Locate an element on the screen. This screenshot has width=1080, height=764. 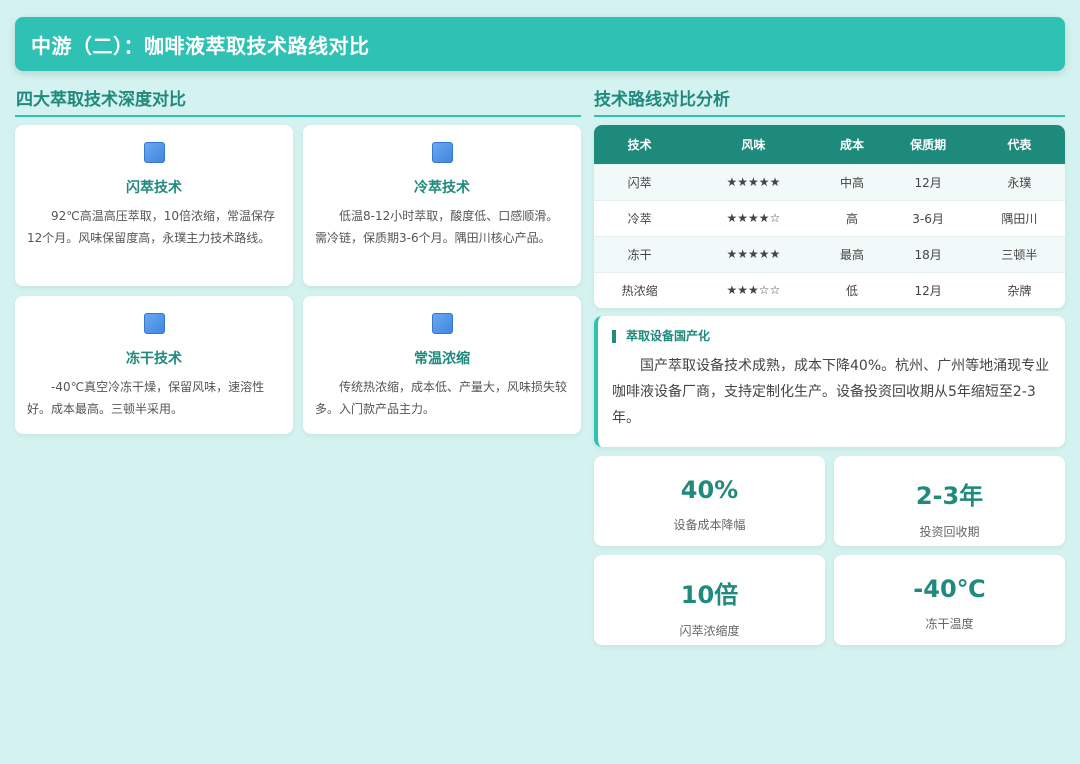
tech-card-freeze-dry: 冻干技术 -40℃真空冷冻干燥，保留风味，速溶性好。成本最高。三顿半采用。 is located at coordinates (154, 365).